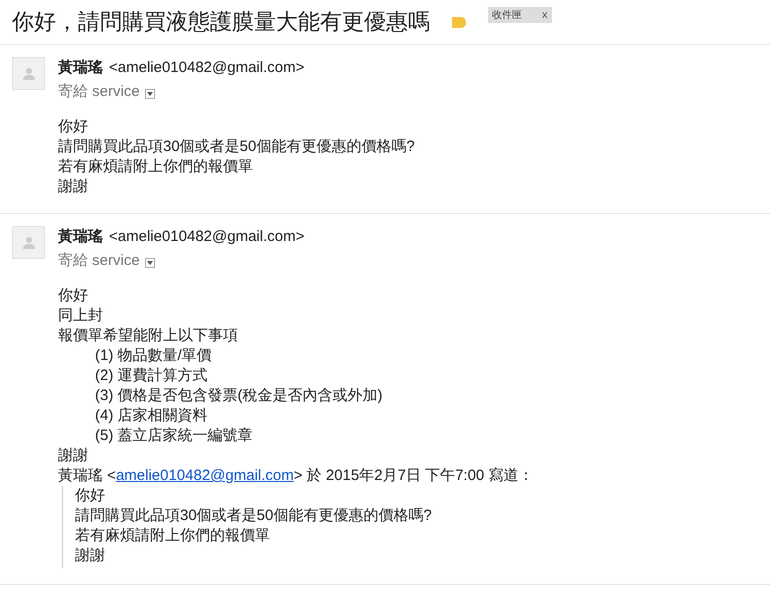 Image resolution: width=770 pixels, height=595 pixels. Describe the element at coordinates (173, 536) in the screenshot. I see `quoted-text-line: 若有麻煩請附上你們的報價單` at that location.